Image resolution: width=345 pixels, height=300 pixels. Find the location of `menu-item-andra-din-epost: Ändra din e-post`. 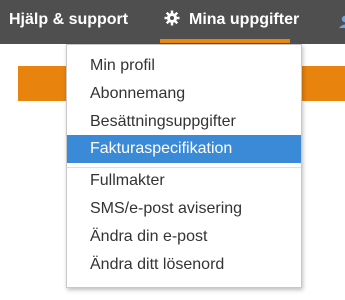

menu-item-andra-din-epost: Ändra din e-post is located at coordinates (184, 237).